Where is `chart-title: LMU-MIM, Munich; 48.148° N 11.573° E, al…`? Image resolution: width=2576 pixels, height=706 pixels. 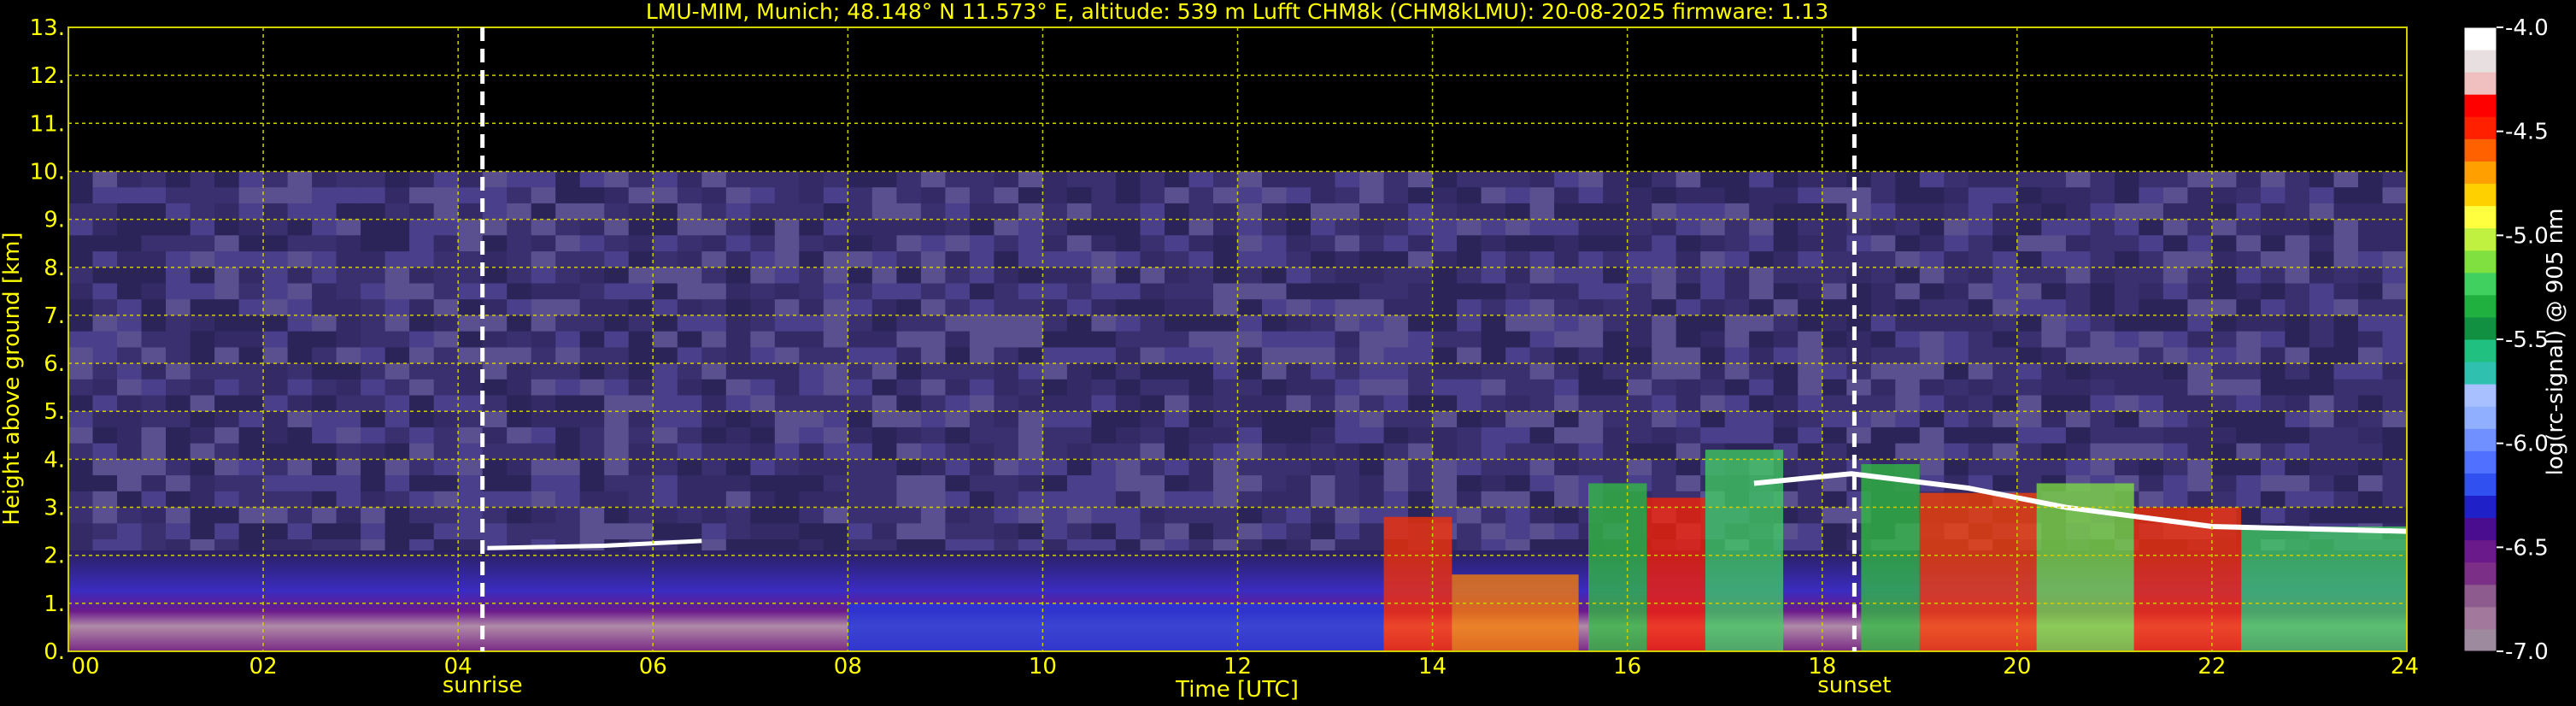 chart-title: LMU-MIM, Munich; 48.148° N 11.573° E, al… is located at coordinates (1237, 12).